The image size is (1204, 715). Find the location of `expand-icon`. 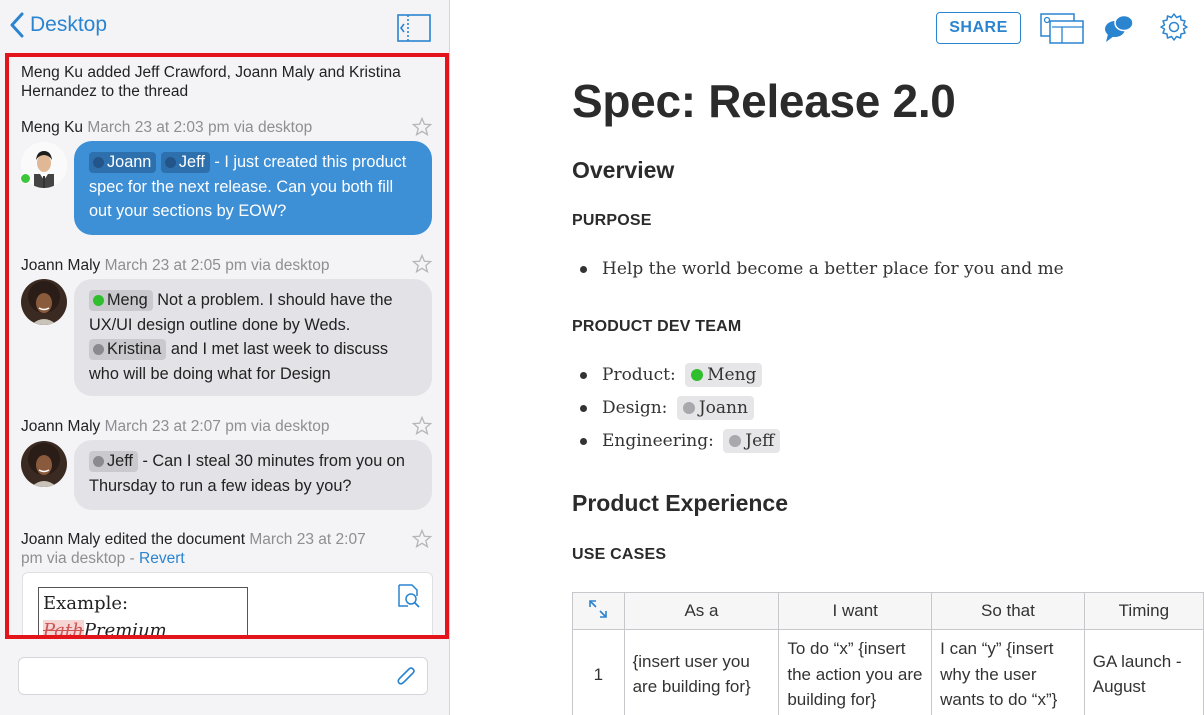

expand-icon is located at coordinates (598, 609).